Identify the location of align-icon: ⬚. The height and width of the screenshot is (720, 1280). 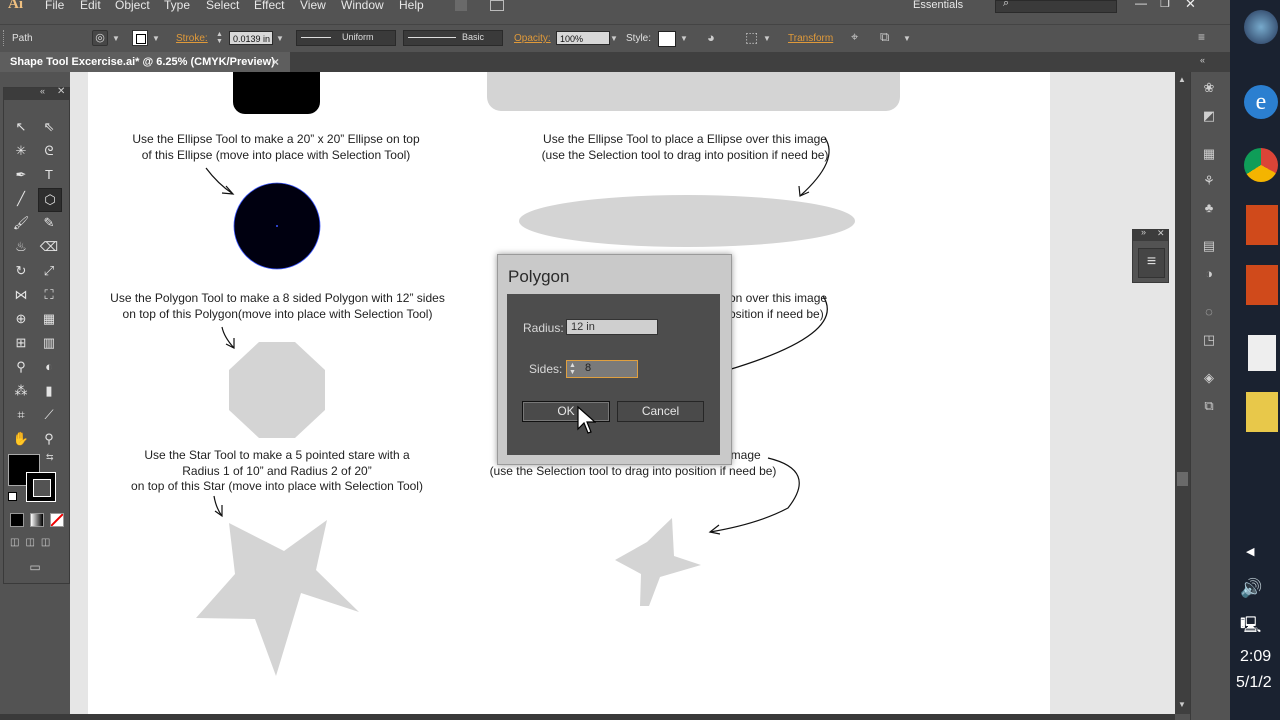
(751, 37).